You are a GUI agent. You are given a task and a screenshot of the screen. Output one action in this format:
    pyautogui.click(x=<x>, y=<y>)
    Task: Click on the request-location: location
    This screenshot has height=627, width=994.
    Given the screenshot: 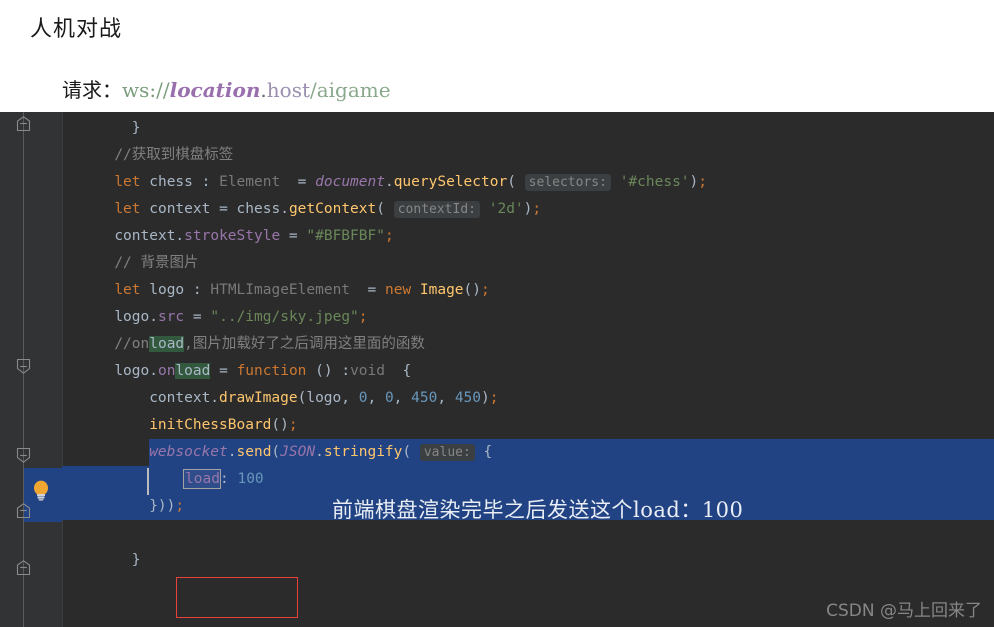 What is the action you would take?
    pyautogui.click(x=215, y=90)
    